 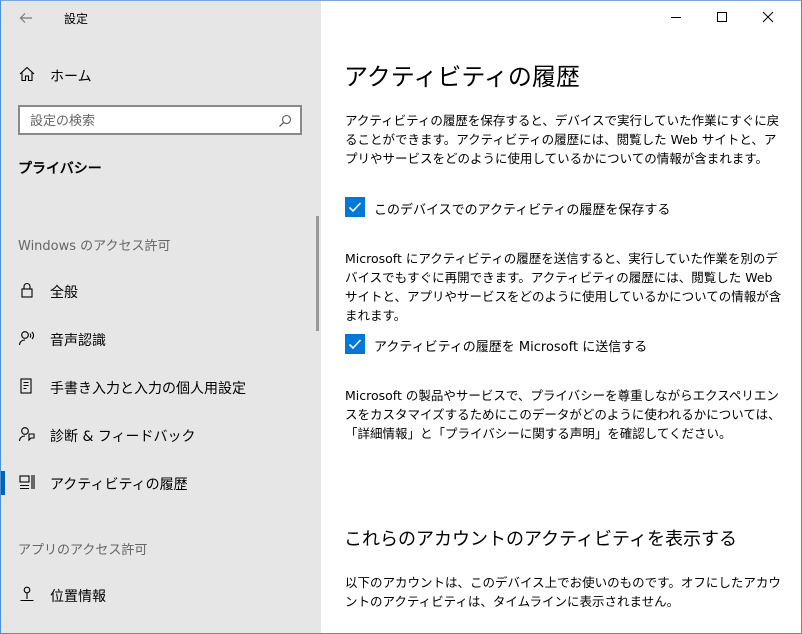 What do you see at coordinates (119, 485) in the screenshot?
I see `sidebar-item-label: アクティビティの履歴` at bounding box center [119, 485].